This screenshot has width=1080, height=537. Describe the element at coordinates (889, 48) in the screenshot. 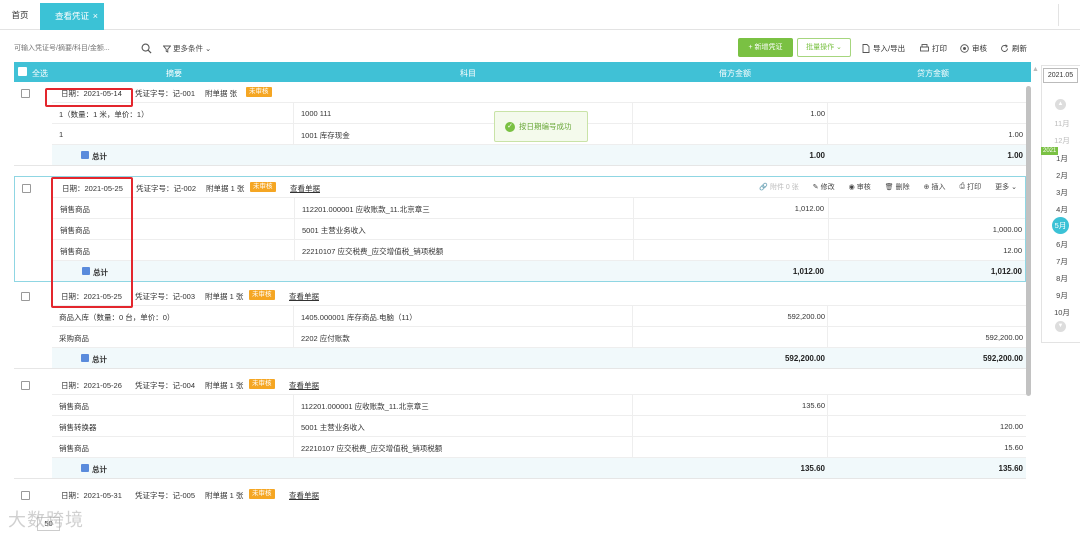

I see `import-export-label: 导入/导出` at that location.